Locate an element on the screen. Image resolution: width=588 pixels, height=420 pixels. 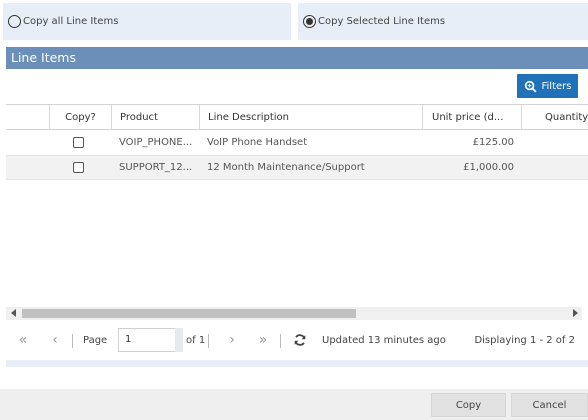
copy-selected-option: Copy Selected Line Items is located at coordinates (443, 21).